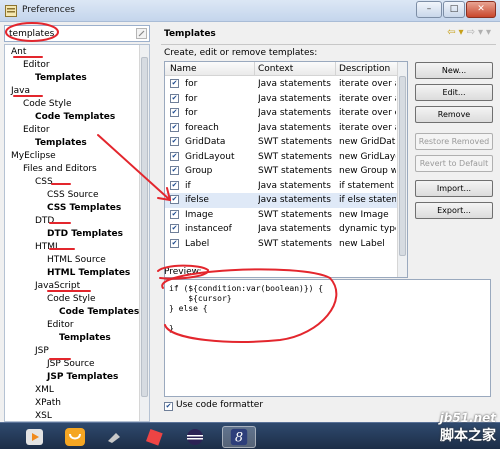 Image resolution: width=500 pixels, height=449 pixels. I want to click on template-name: Label, so click(197, 243).